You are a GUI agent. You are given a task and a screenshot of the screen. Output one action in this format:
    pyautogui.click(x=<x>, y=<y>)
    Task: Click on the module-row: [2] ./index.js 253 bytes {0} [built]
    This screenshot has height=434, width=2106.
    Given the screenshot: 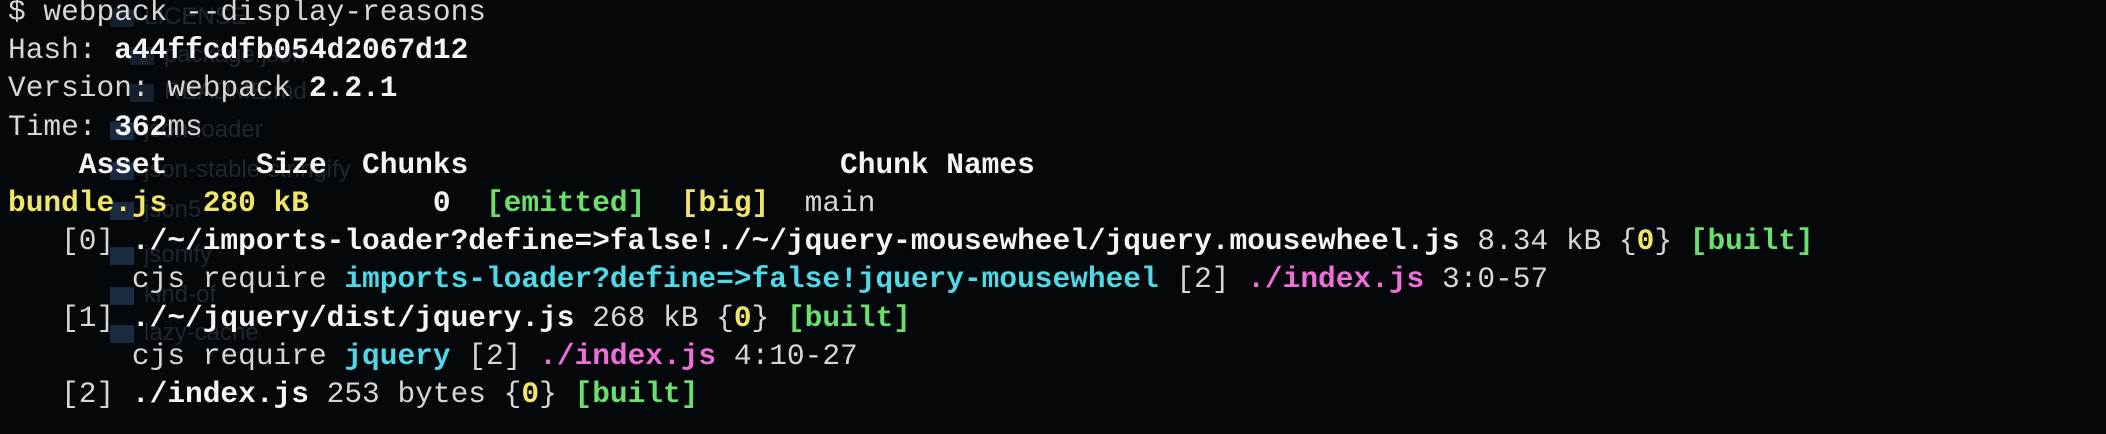 What is the action you would take?
    pyautogui.click(x=353, y=393)
    